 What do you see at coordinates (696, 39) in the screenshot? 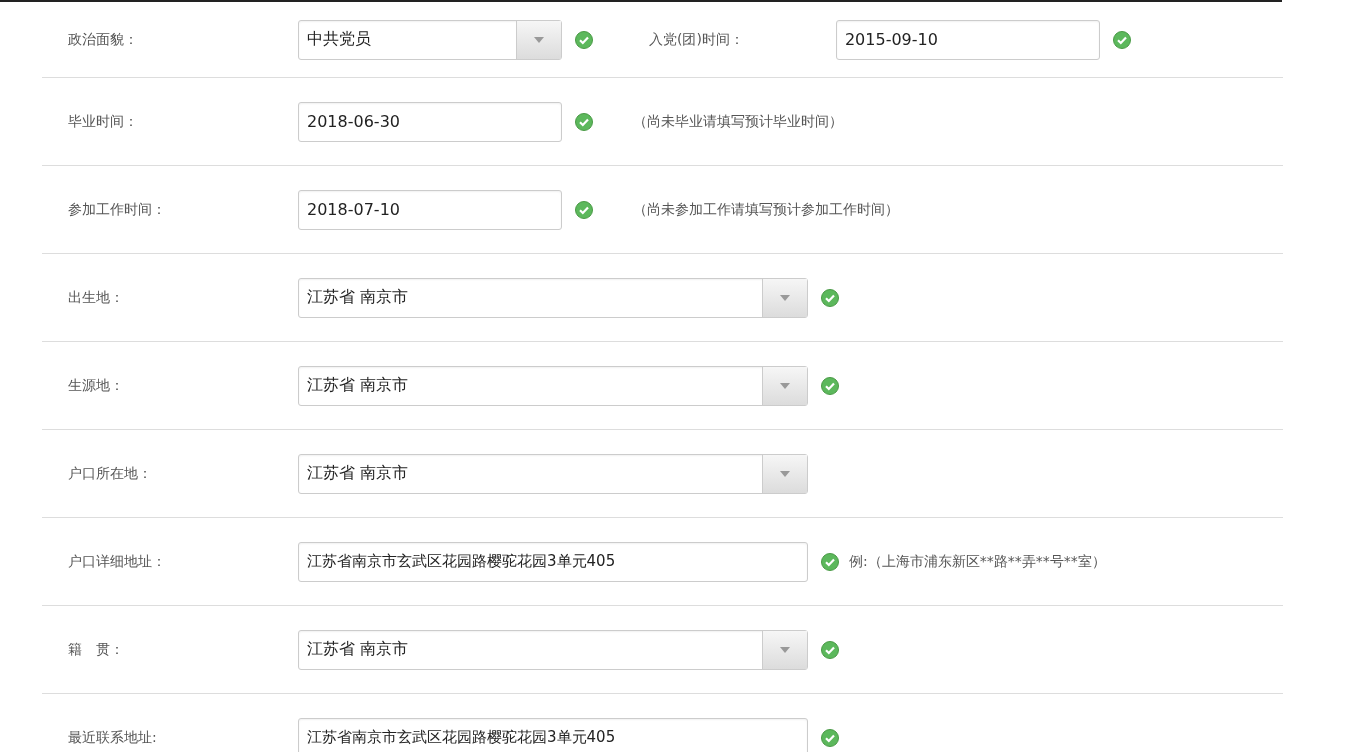
I see `field-label: 入党(团)时间：` at bounding box center [696, 39].